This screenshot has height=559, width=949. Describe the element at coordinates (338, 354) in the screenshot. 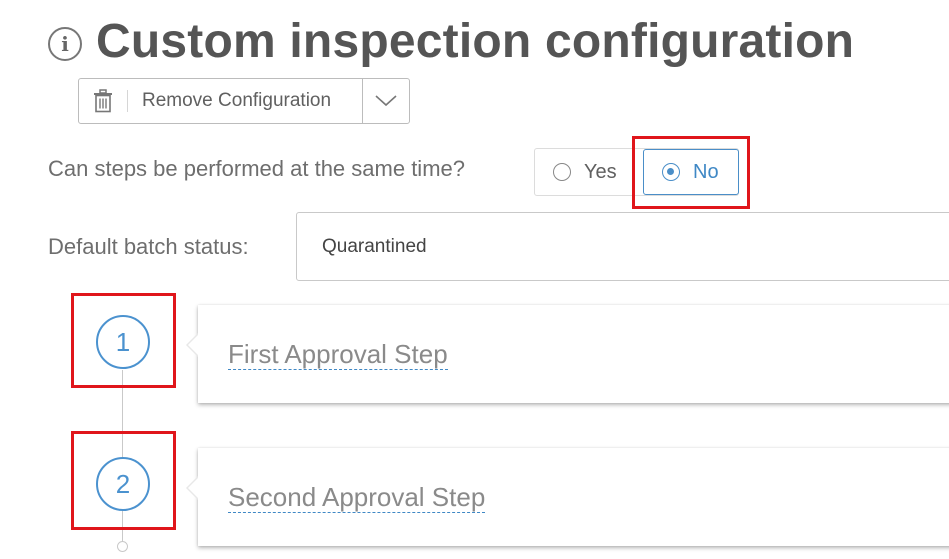

I see `step-title-link: First Approval Step` at that location.